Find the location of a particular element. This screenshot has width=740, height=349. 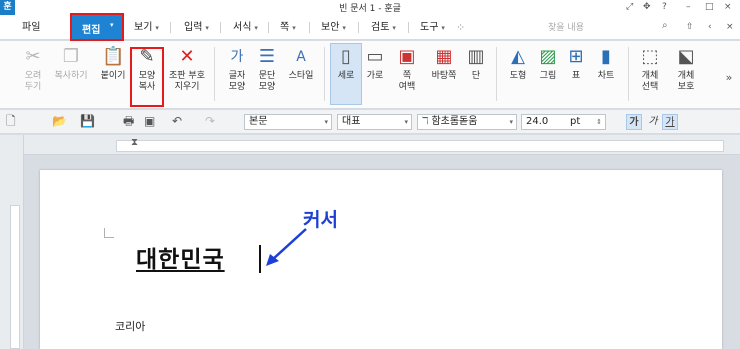

minimize-icon: – is located at coordinates (688, 7).